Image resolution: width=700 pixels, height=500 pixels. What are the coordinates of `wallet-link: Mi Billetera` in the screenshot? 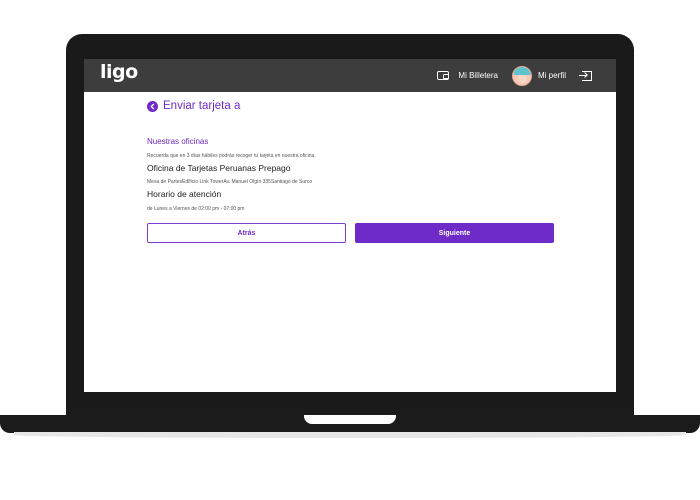 It's located at (467, 75).